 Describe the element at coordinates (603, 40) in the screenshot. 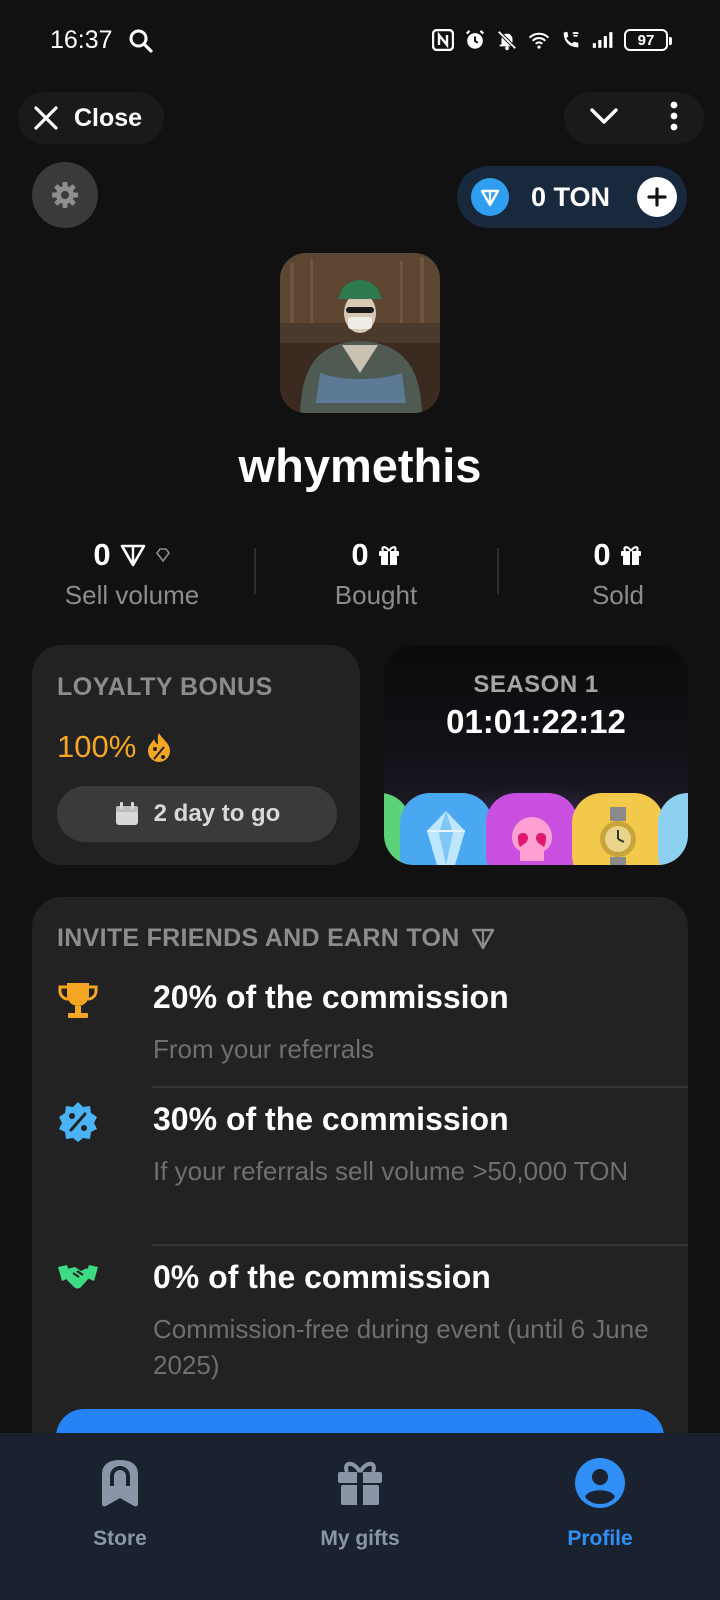

I see `signal-icon` at that location.